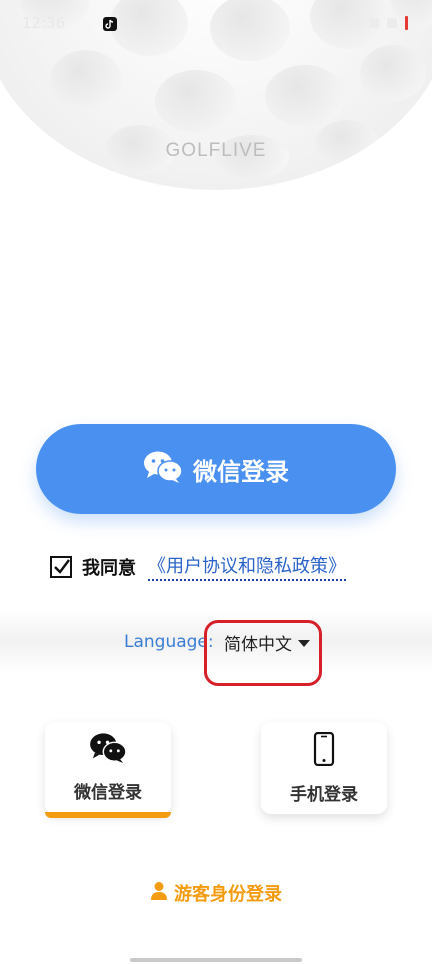 The image size is (432, 964). I want to click on phone-login-option: 手机登录, so click(324, 768).